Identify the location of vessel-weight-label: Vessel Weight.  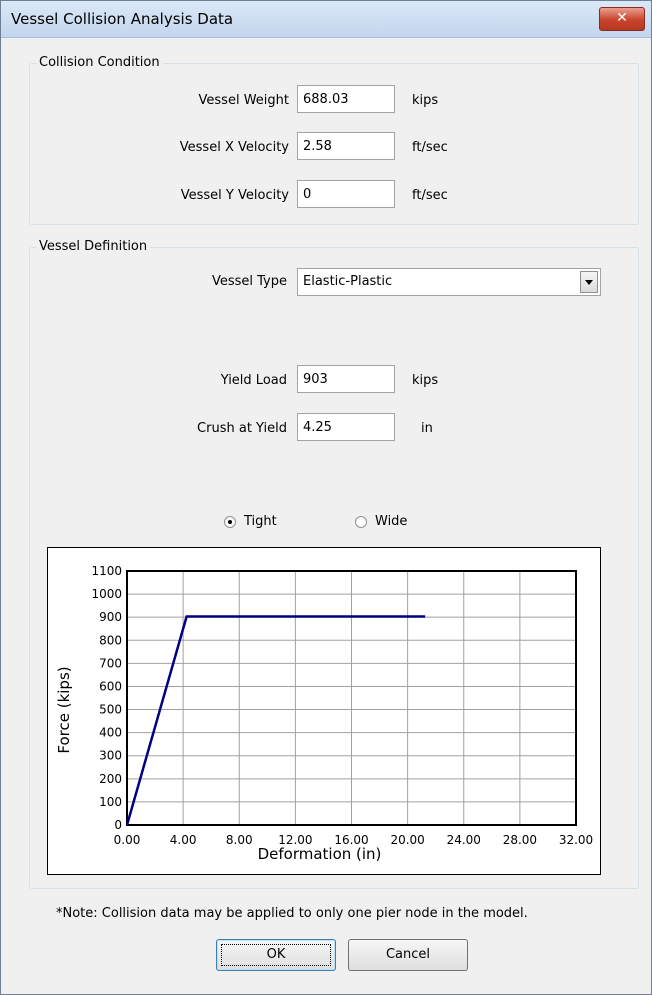
(243, 100).